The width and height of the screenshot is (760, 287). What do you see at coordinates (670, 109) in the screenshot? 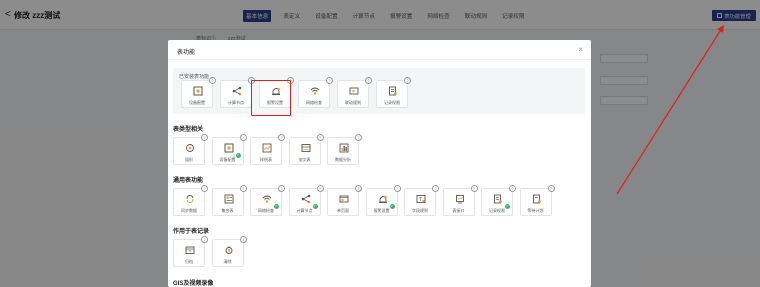
I see `annotation-arrow` at bounding box center [670, 109].